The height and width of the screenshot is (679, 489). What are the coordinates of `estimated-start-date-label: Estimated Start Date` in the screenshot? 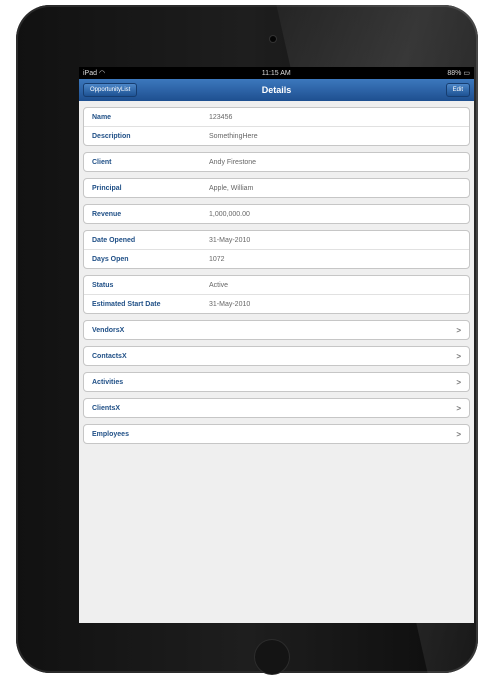 It's located at (126, 304).